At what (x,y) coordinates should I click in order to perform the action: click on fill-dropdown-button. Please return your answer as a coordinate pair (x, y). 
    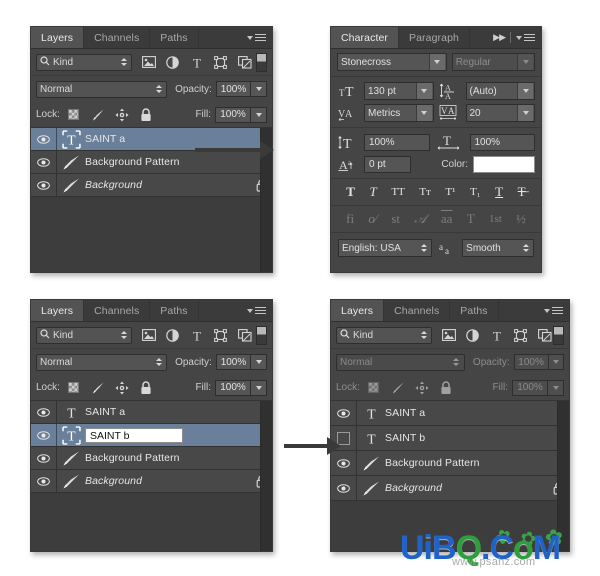
    Looking at the image, I should click on (259, 114).